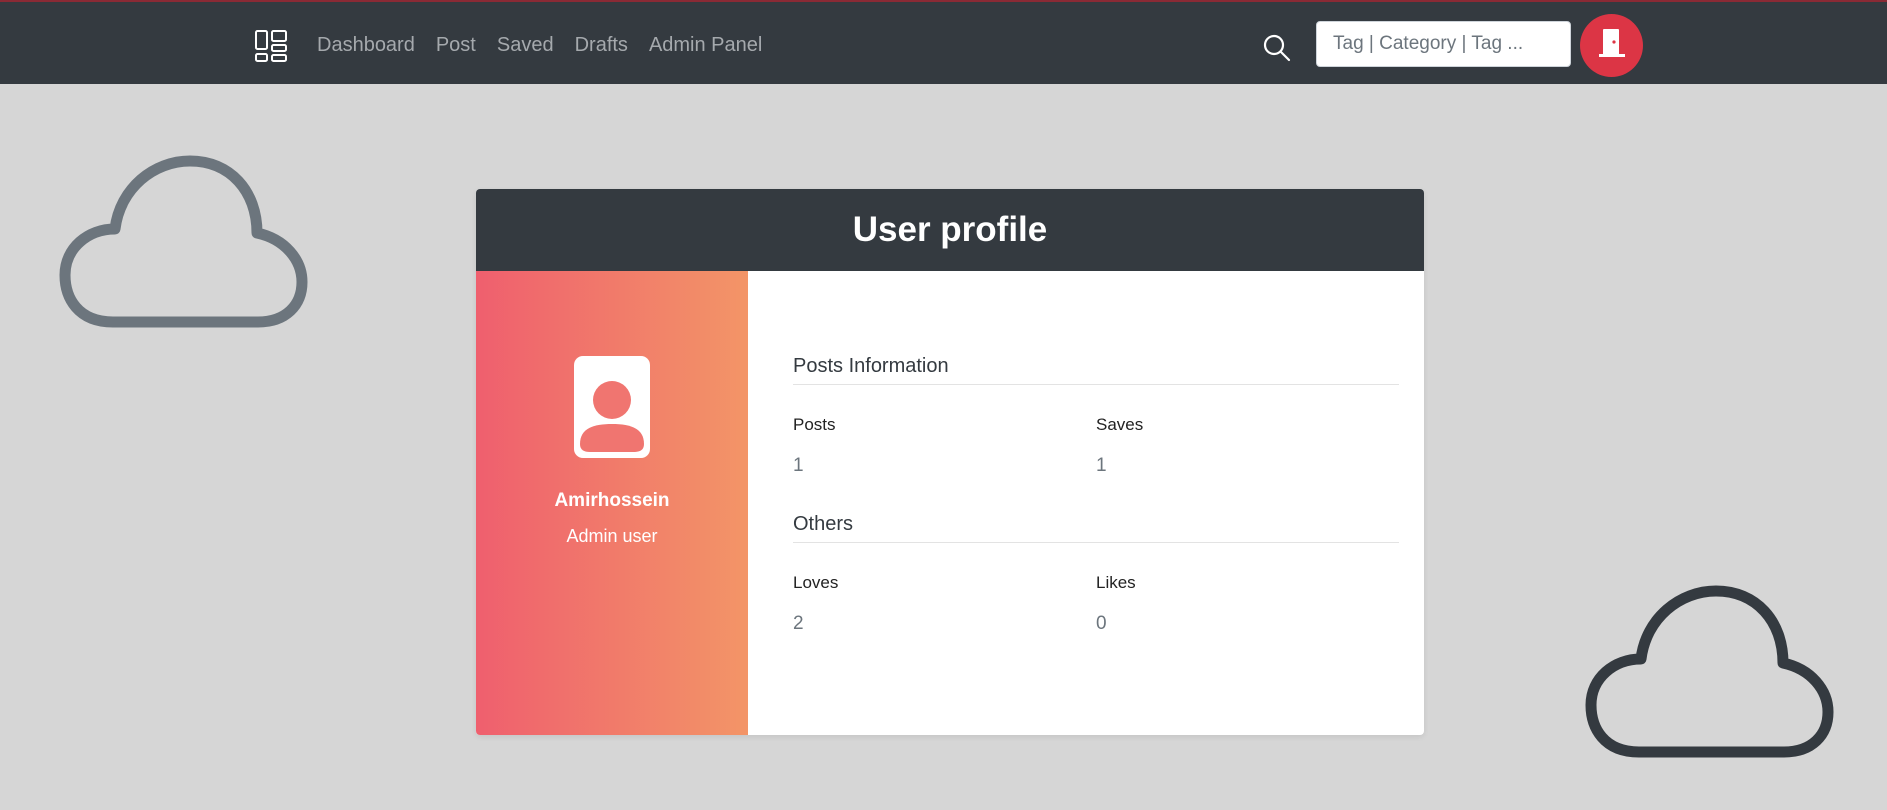  I want to click on stat-label: Likes, so click(1116, 582).